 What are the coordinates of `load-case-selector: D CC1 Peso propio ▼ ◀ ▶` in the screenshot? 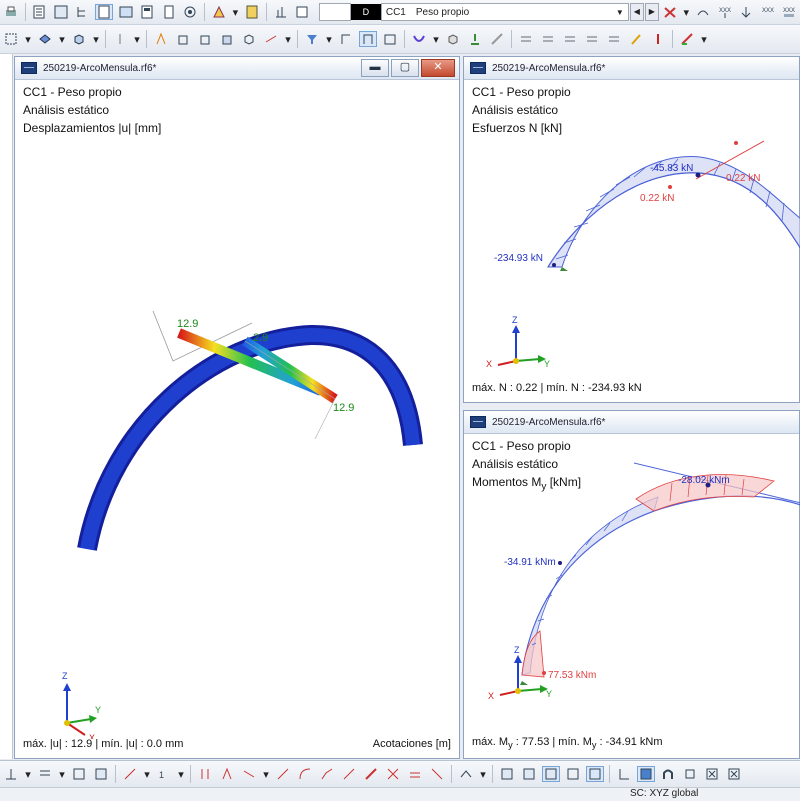 It's located at (488, 12).